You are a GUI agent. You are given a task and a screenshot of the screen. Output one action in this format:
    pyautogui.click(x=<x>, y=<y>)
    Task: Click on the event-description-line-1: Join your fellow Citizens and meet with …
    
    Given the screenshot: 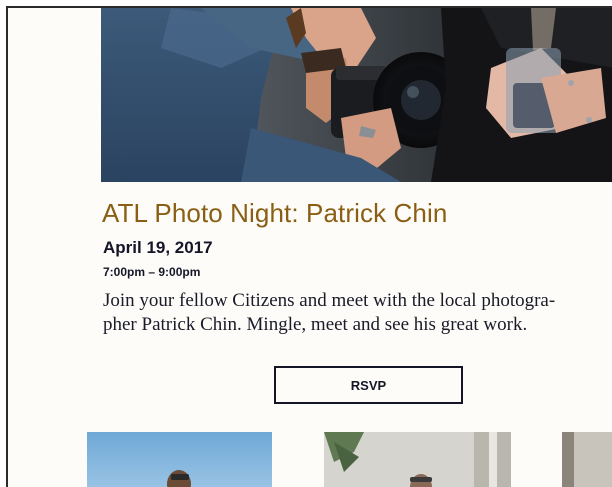 What is the action you would take?
    pyautogui.click(x=329, y=300)
    